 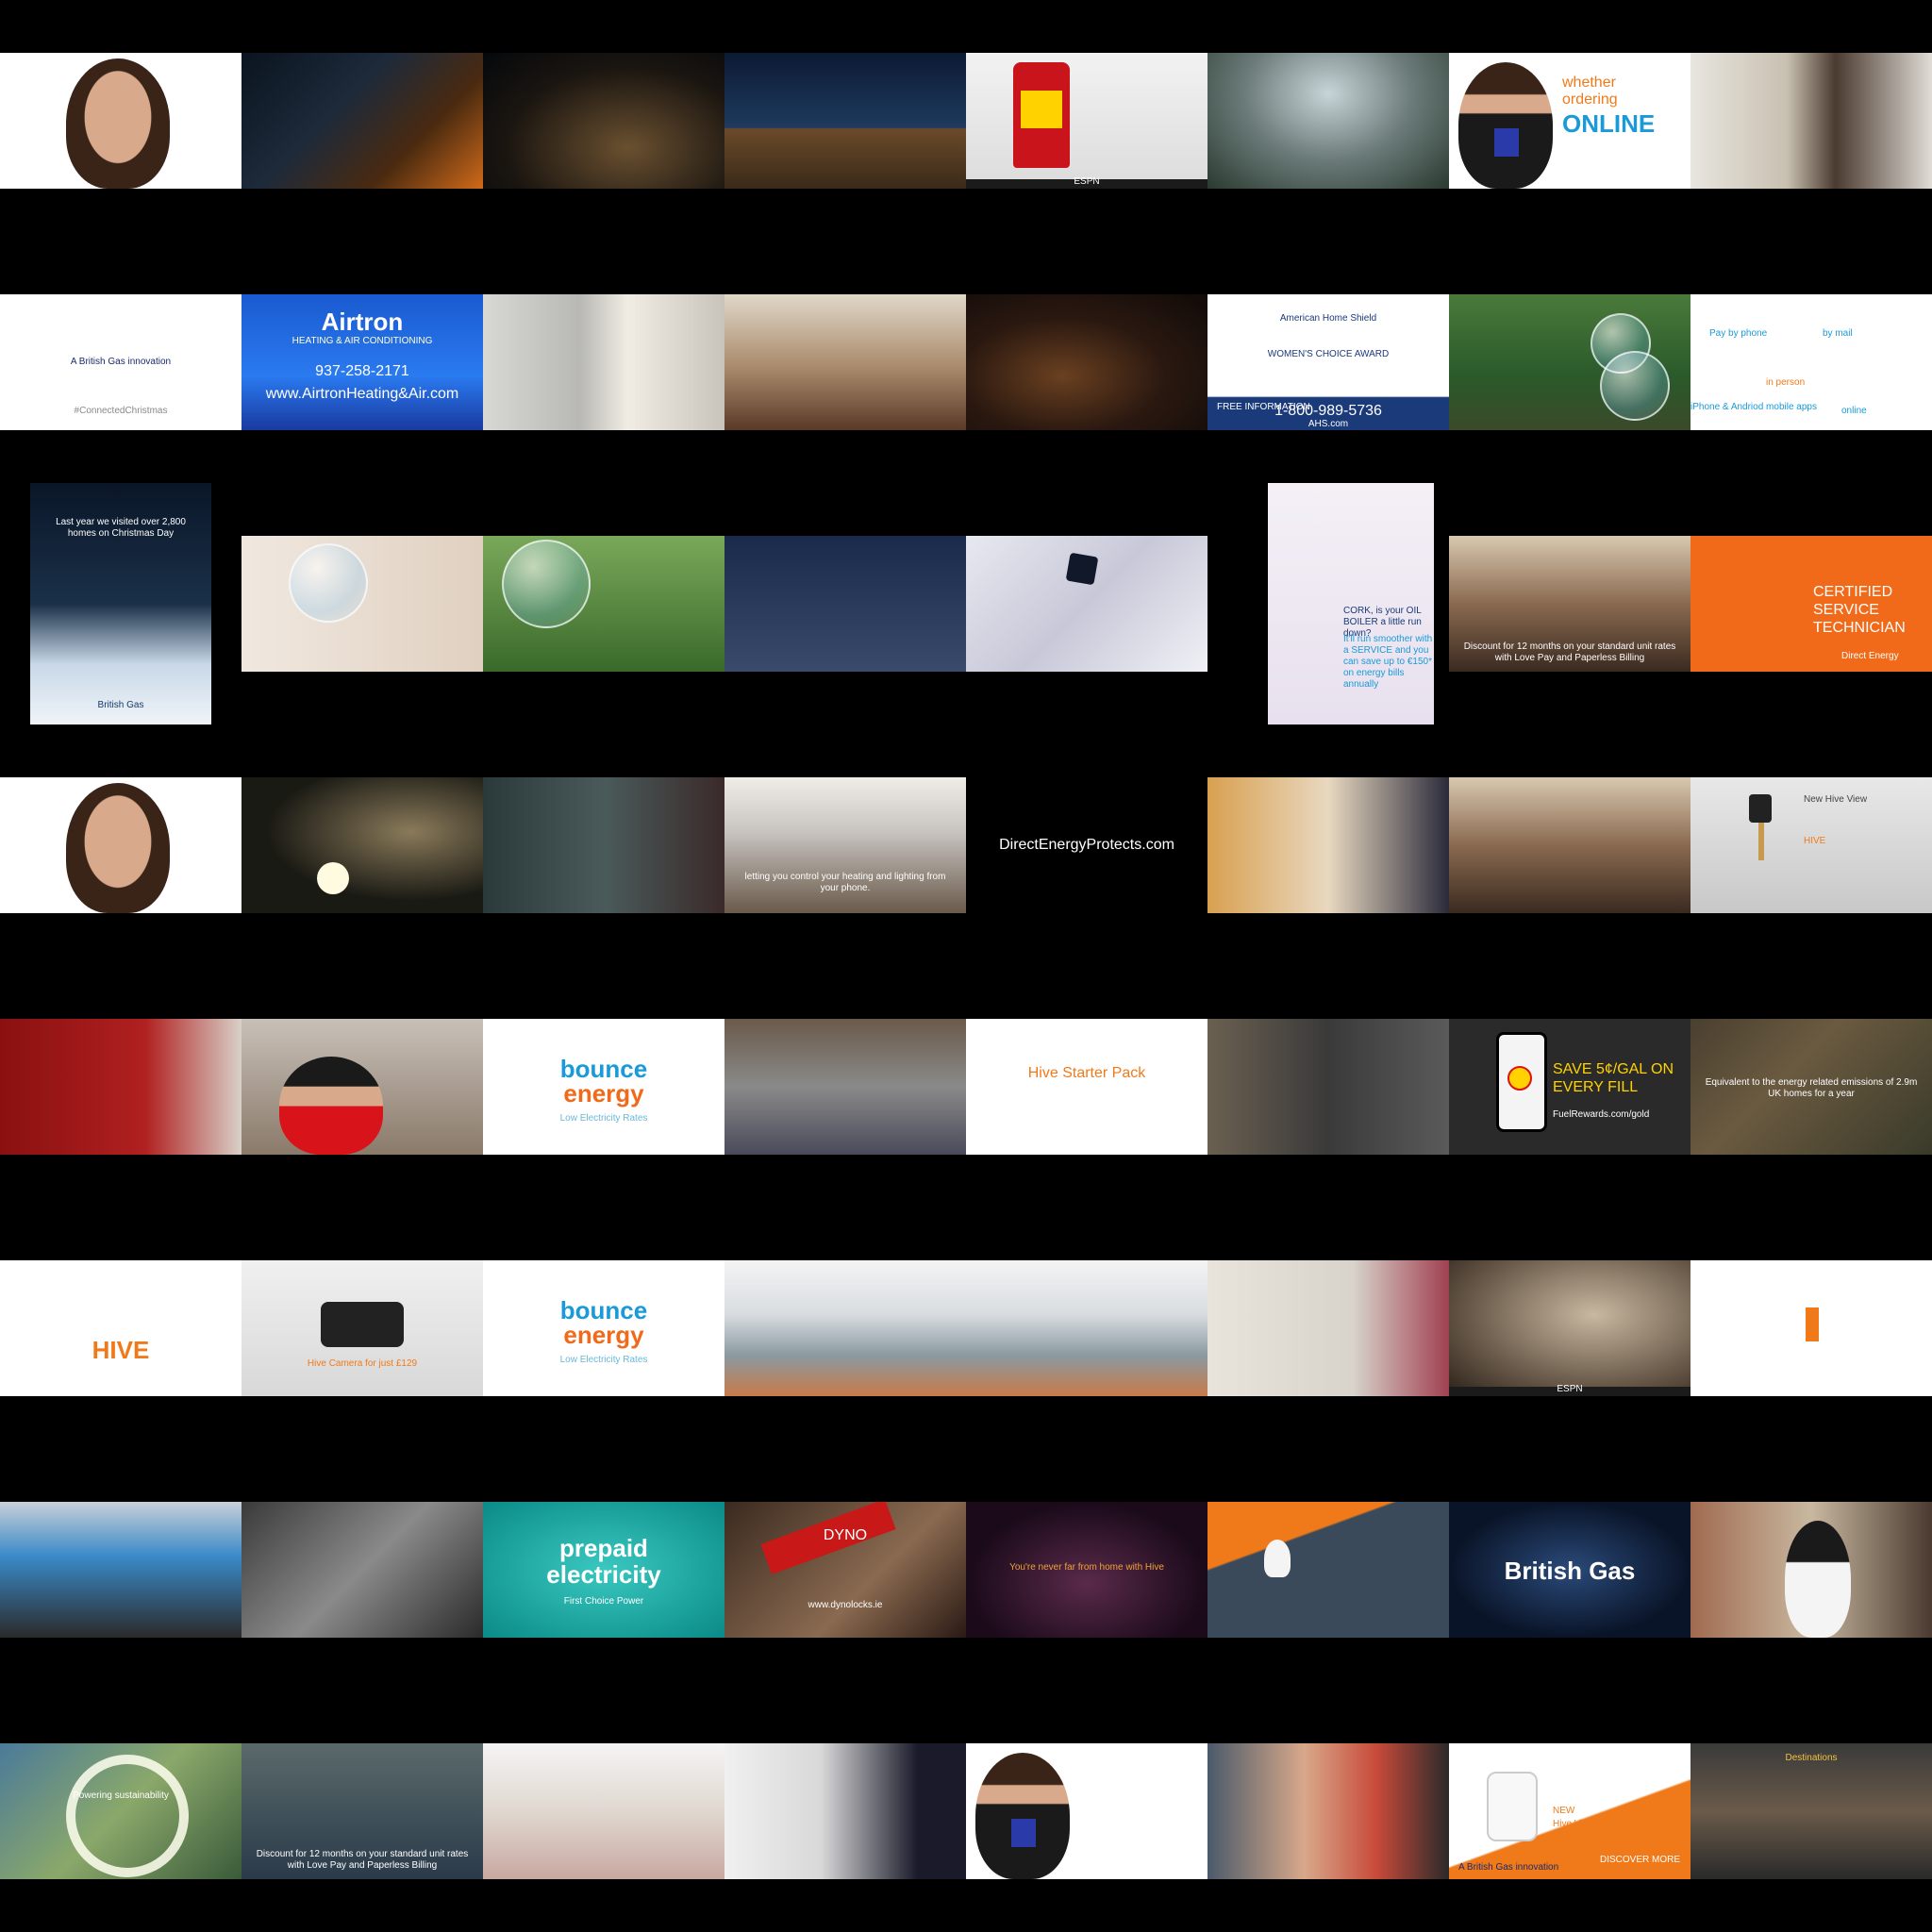 What do you see at coordinates (1613, 1079) in the screenshot?
I see `thumbnail-caption: SAVE 5¢/GAL ON EVERY FILL` at bounding box center [1613, 1079].